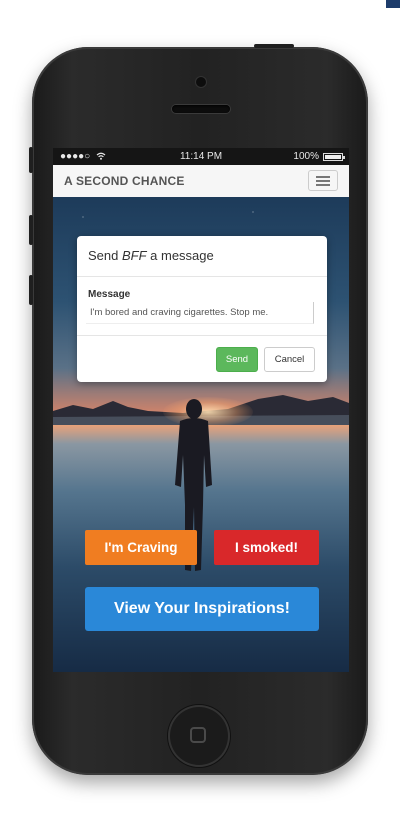 This screenshot has width=400, height=820. I want to click on modal-footer-divider, so click(202, 335).